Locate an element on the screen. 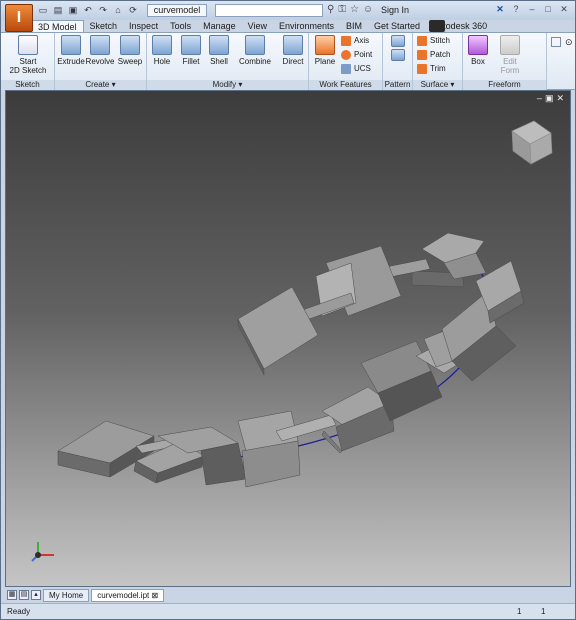 The width and height of the screenshot is (576, 620). tab-curvemodel: curvemodel.ipt ⊠ is located at coordinates (128, 595).